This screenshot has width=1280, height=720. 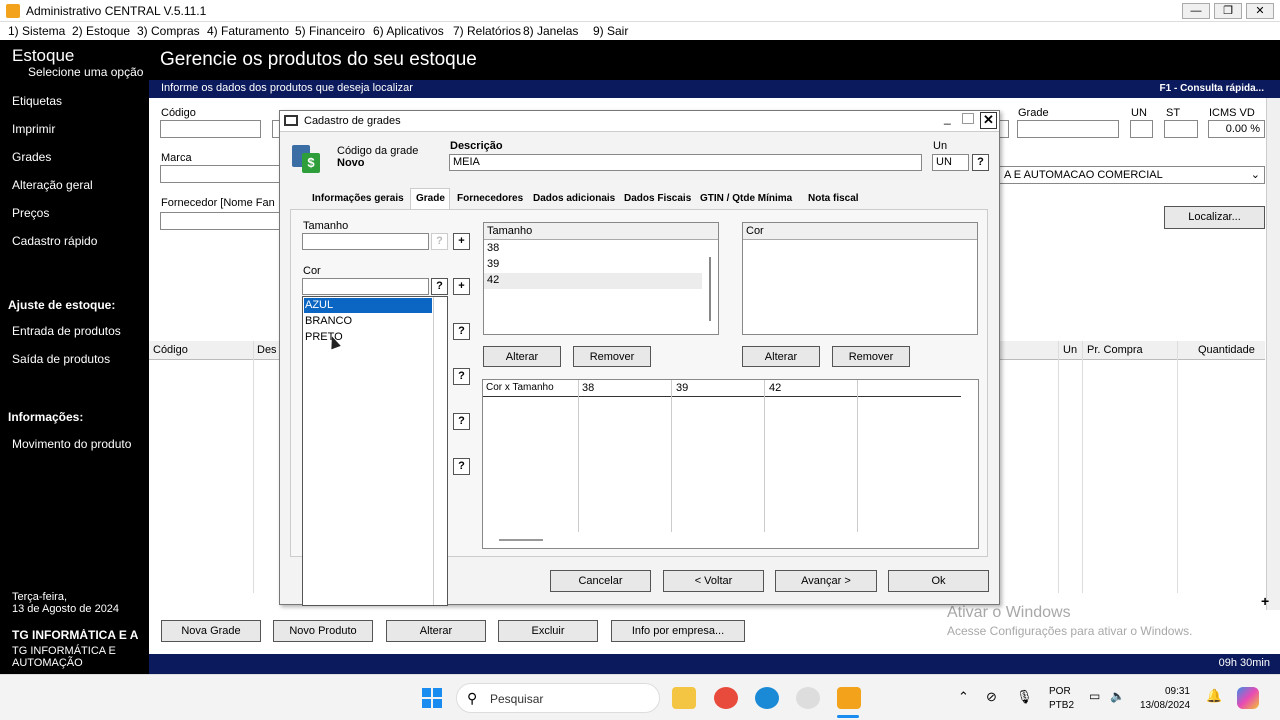 What do you see at coordinates (521, 540) in the screenshot?
I see `matrix-hscrollbar` at bounding box center [521, 540].